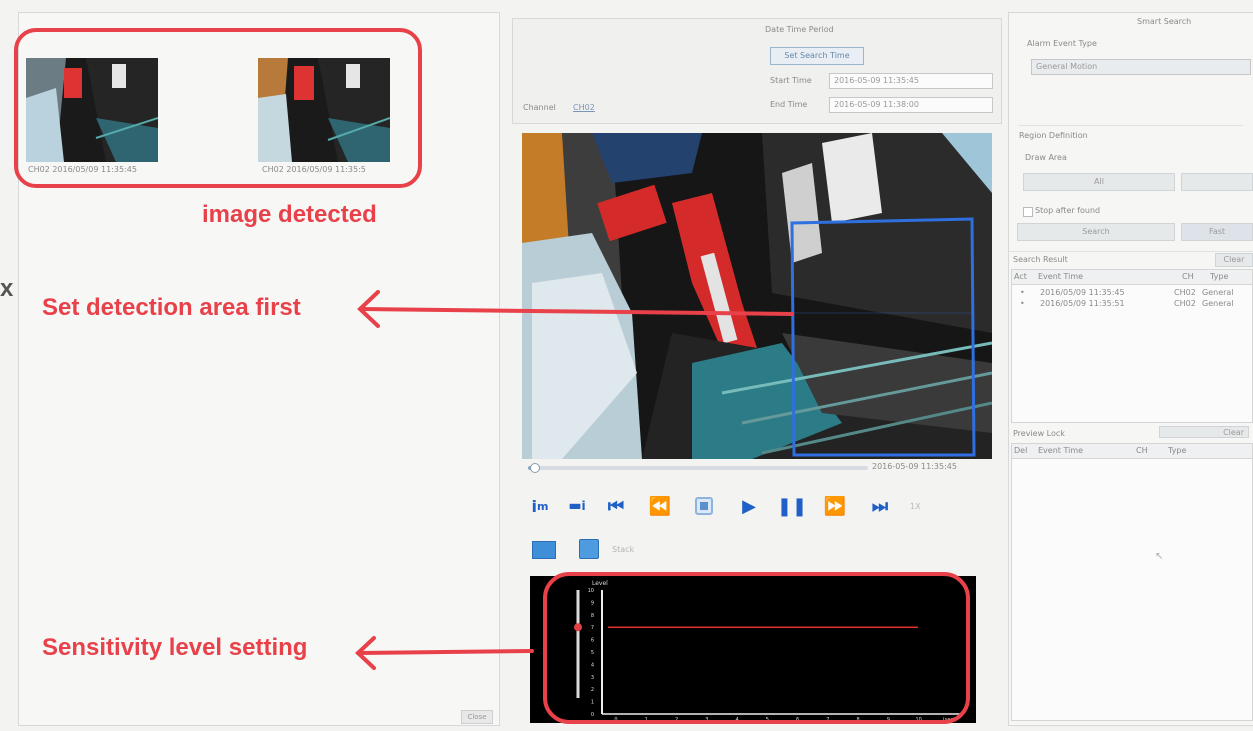  I want to click on result-header-ch: CH, so click(1188, 276).